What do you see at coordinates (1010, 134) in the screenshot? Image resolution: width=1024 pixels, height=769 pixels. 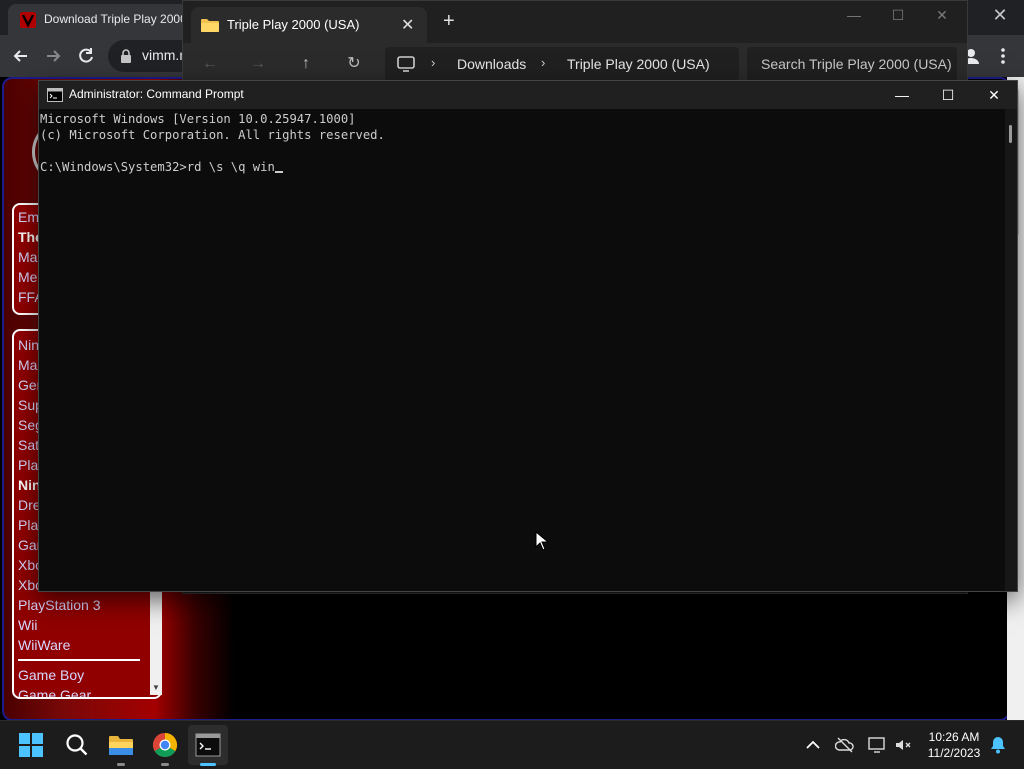 I see `cmd-scrollbar-thumb` at bounding box center [1010, 134].